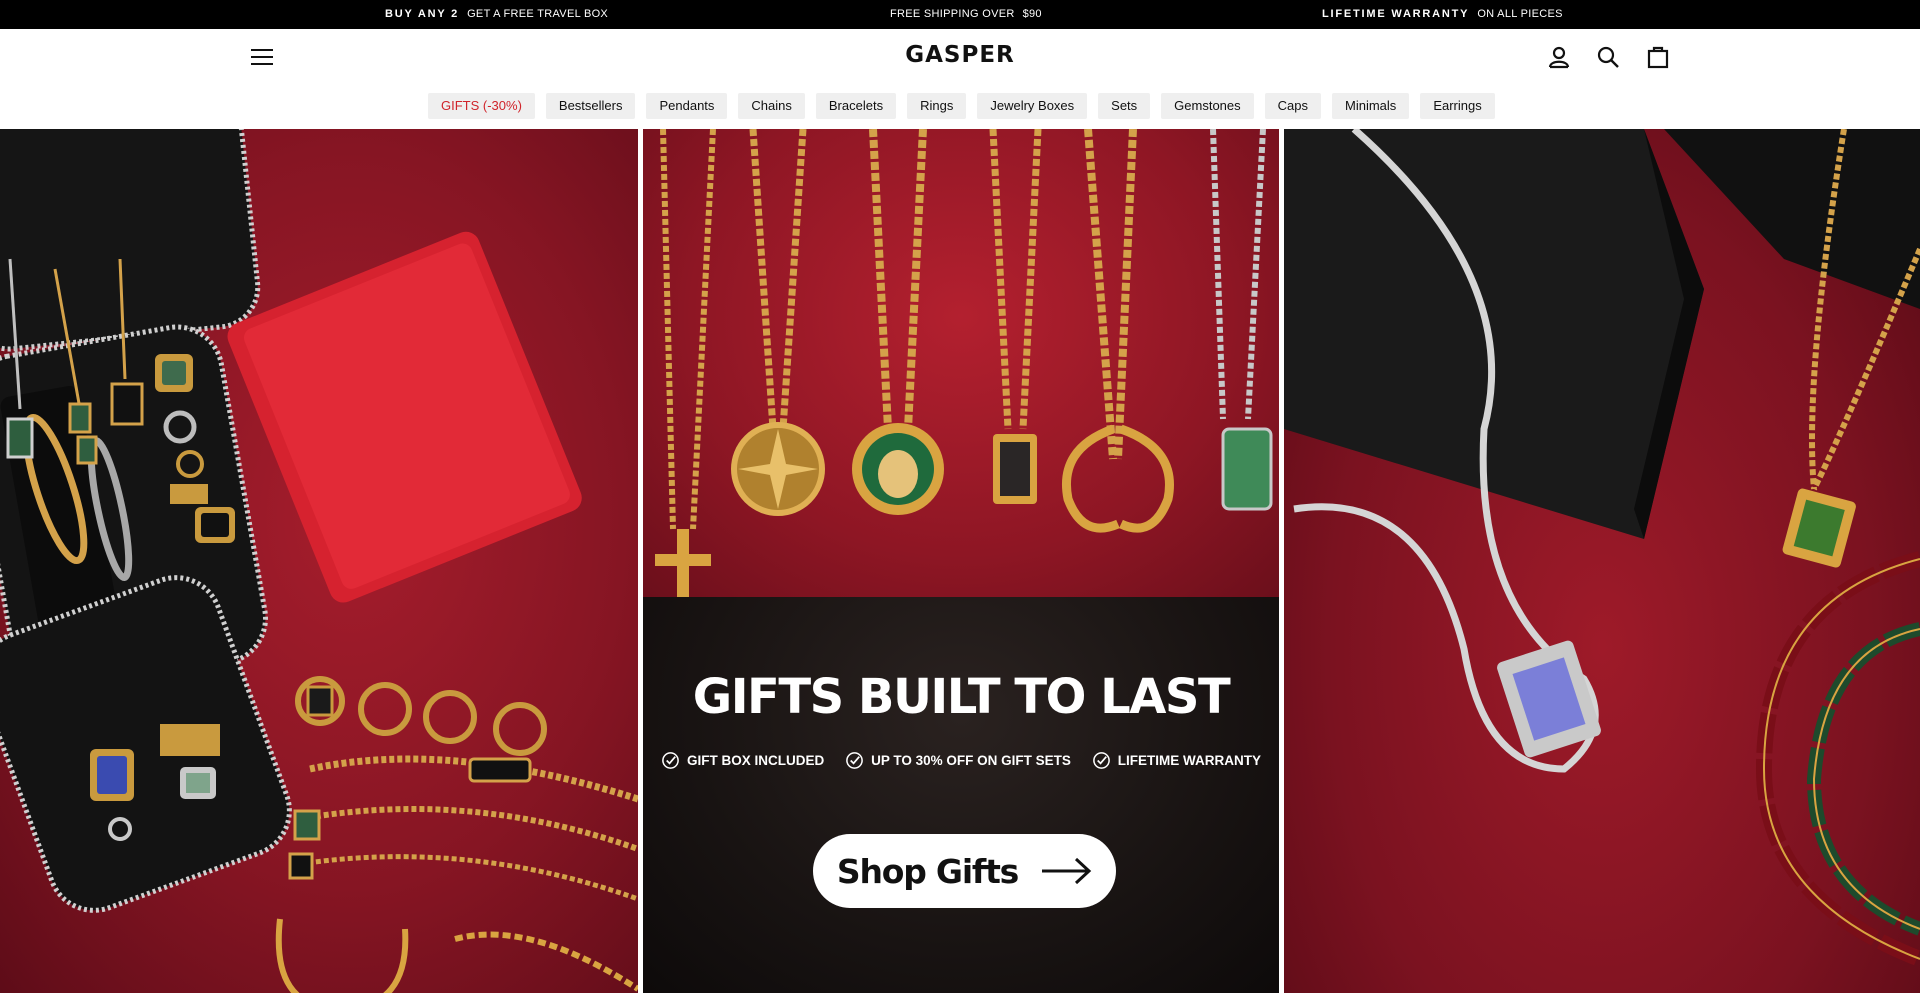 Image resolution: width=1920 pixels, height=993 pixels. I want to click on site-logo: GASPER, so click(960, 55).